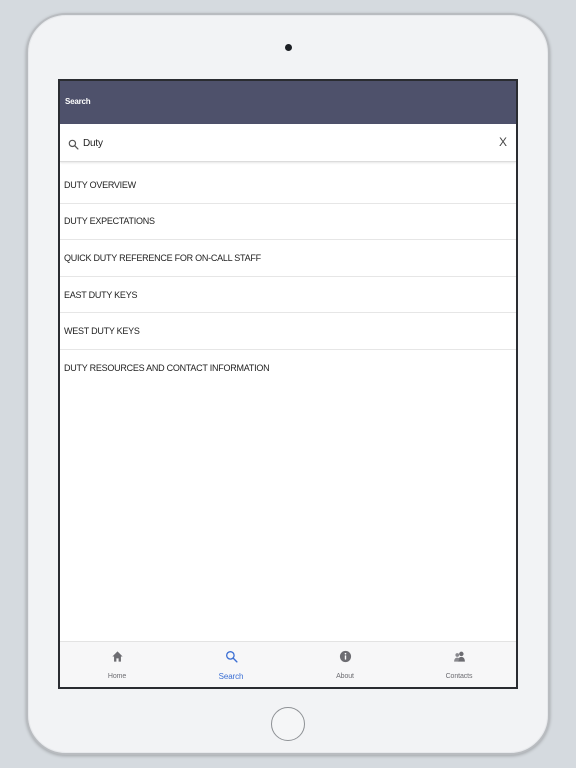 Image resolution: width=576 pixels, height=768 pixels. What do you see at coordinates (345, 659) in the screenshot?
I see `info-icon` at bounding box center [345, 659].